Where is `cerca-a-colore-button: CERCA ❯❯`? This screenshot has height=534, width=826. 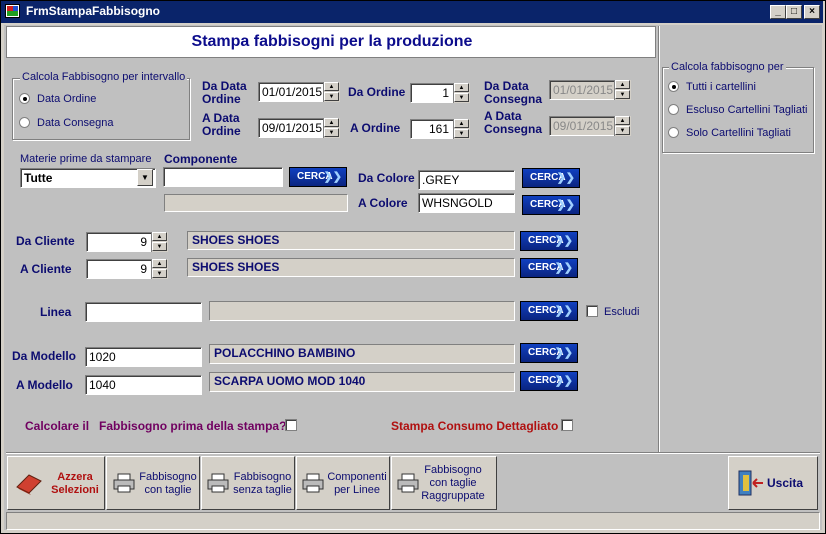 cerca-a-colore-button: CERCA ❯❯ is located at coordinates (551, 205).